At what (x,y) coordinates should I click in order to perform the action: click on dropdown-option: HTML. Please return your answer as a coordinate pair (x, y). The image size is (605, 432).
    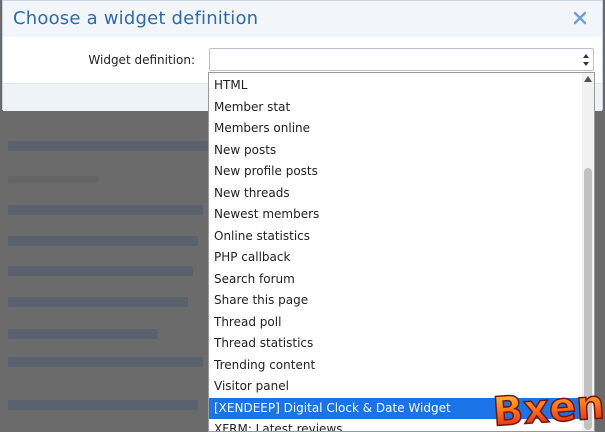
    Looking at the image, I should click on (395, 85).